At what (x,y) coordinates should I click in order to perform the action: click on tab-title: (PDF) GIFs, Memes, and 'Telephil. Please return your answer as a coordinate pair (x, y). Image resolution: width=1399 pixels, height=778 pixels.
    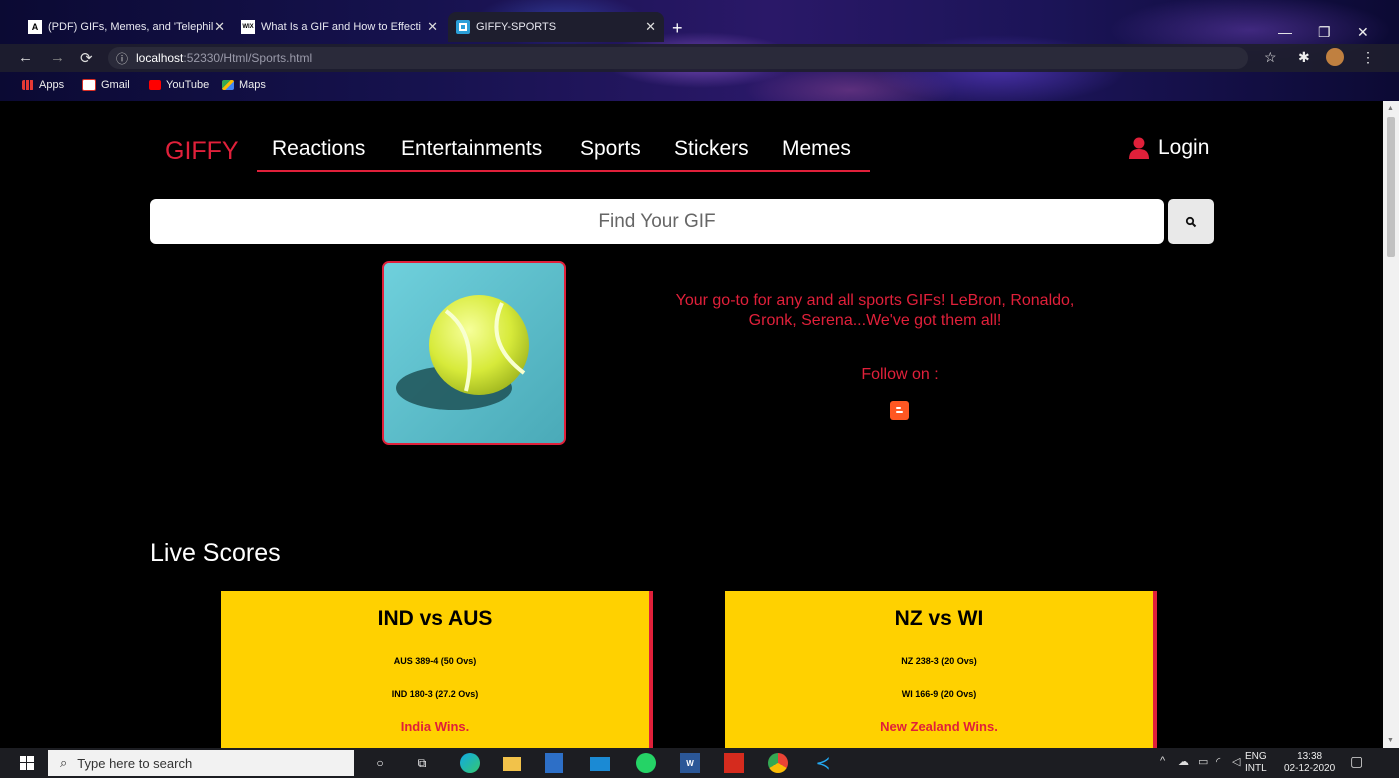
    Looking at the image, I should click on (131, 27).